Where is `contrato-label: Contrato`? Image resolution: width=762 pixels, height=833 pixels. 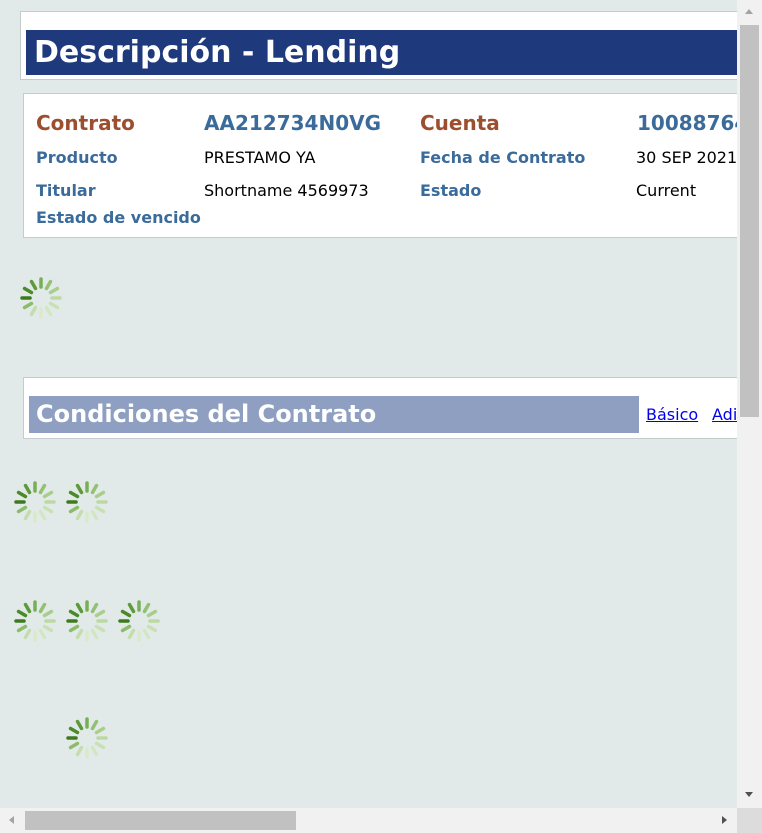 contrato-label: Contrato is located at coordinates (85, 123).